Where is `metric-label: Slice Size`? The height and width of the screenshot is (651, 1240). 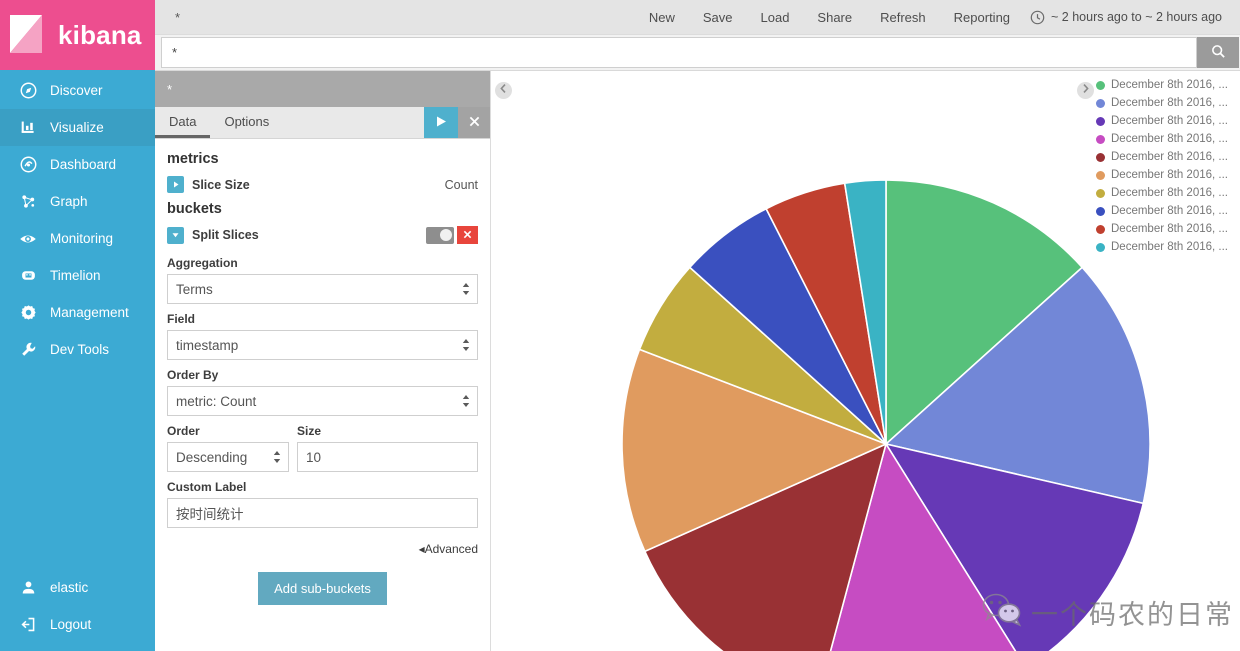 metric-label: Slice Size is located at coordinates (221, 184).